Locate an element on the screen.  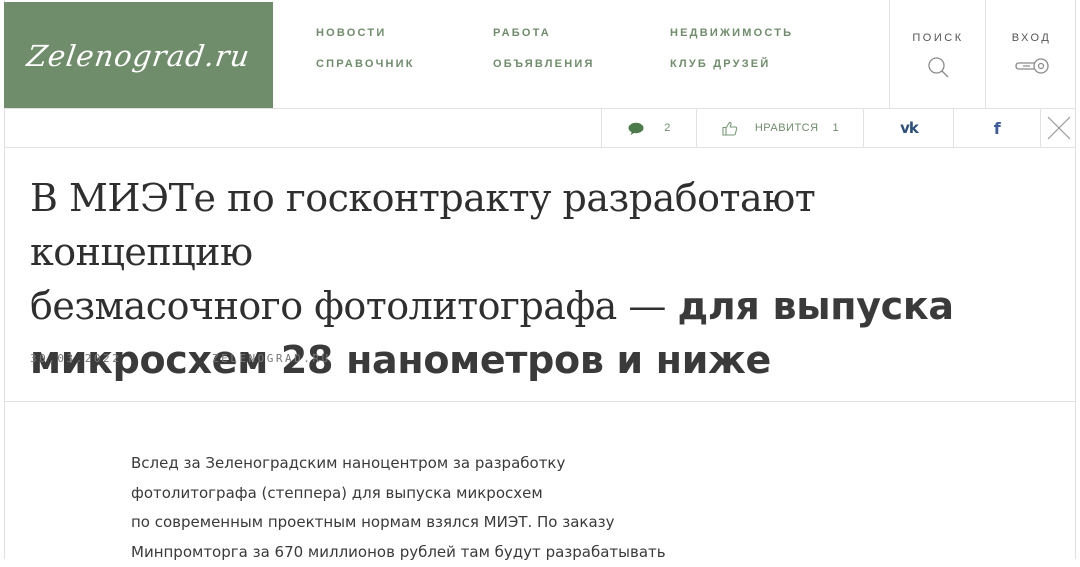
close-icon is located at coordinates (1059, 128).